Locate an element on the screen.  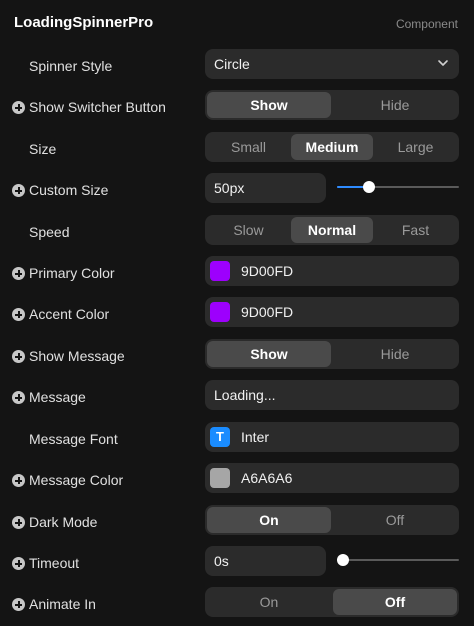
animate-in-label: Animate In is located at coordinates (62, 604).